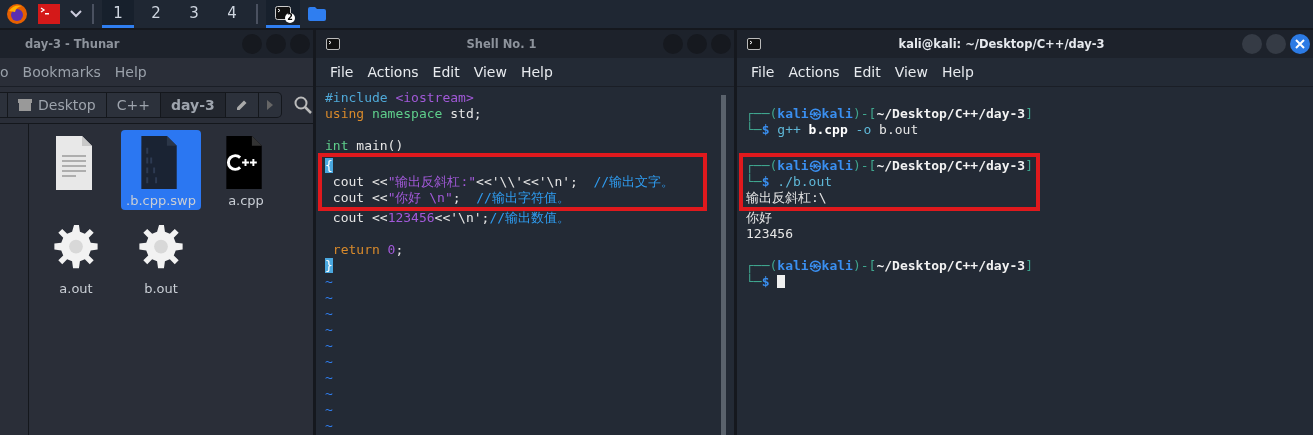  I want to click on folder-icon, so click(317, 14).